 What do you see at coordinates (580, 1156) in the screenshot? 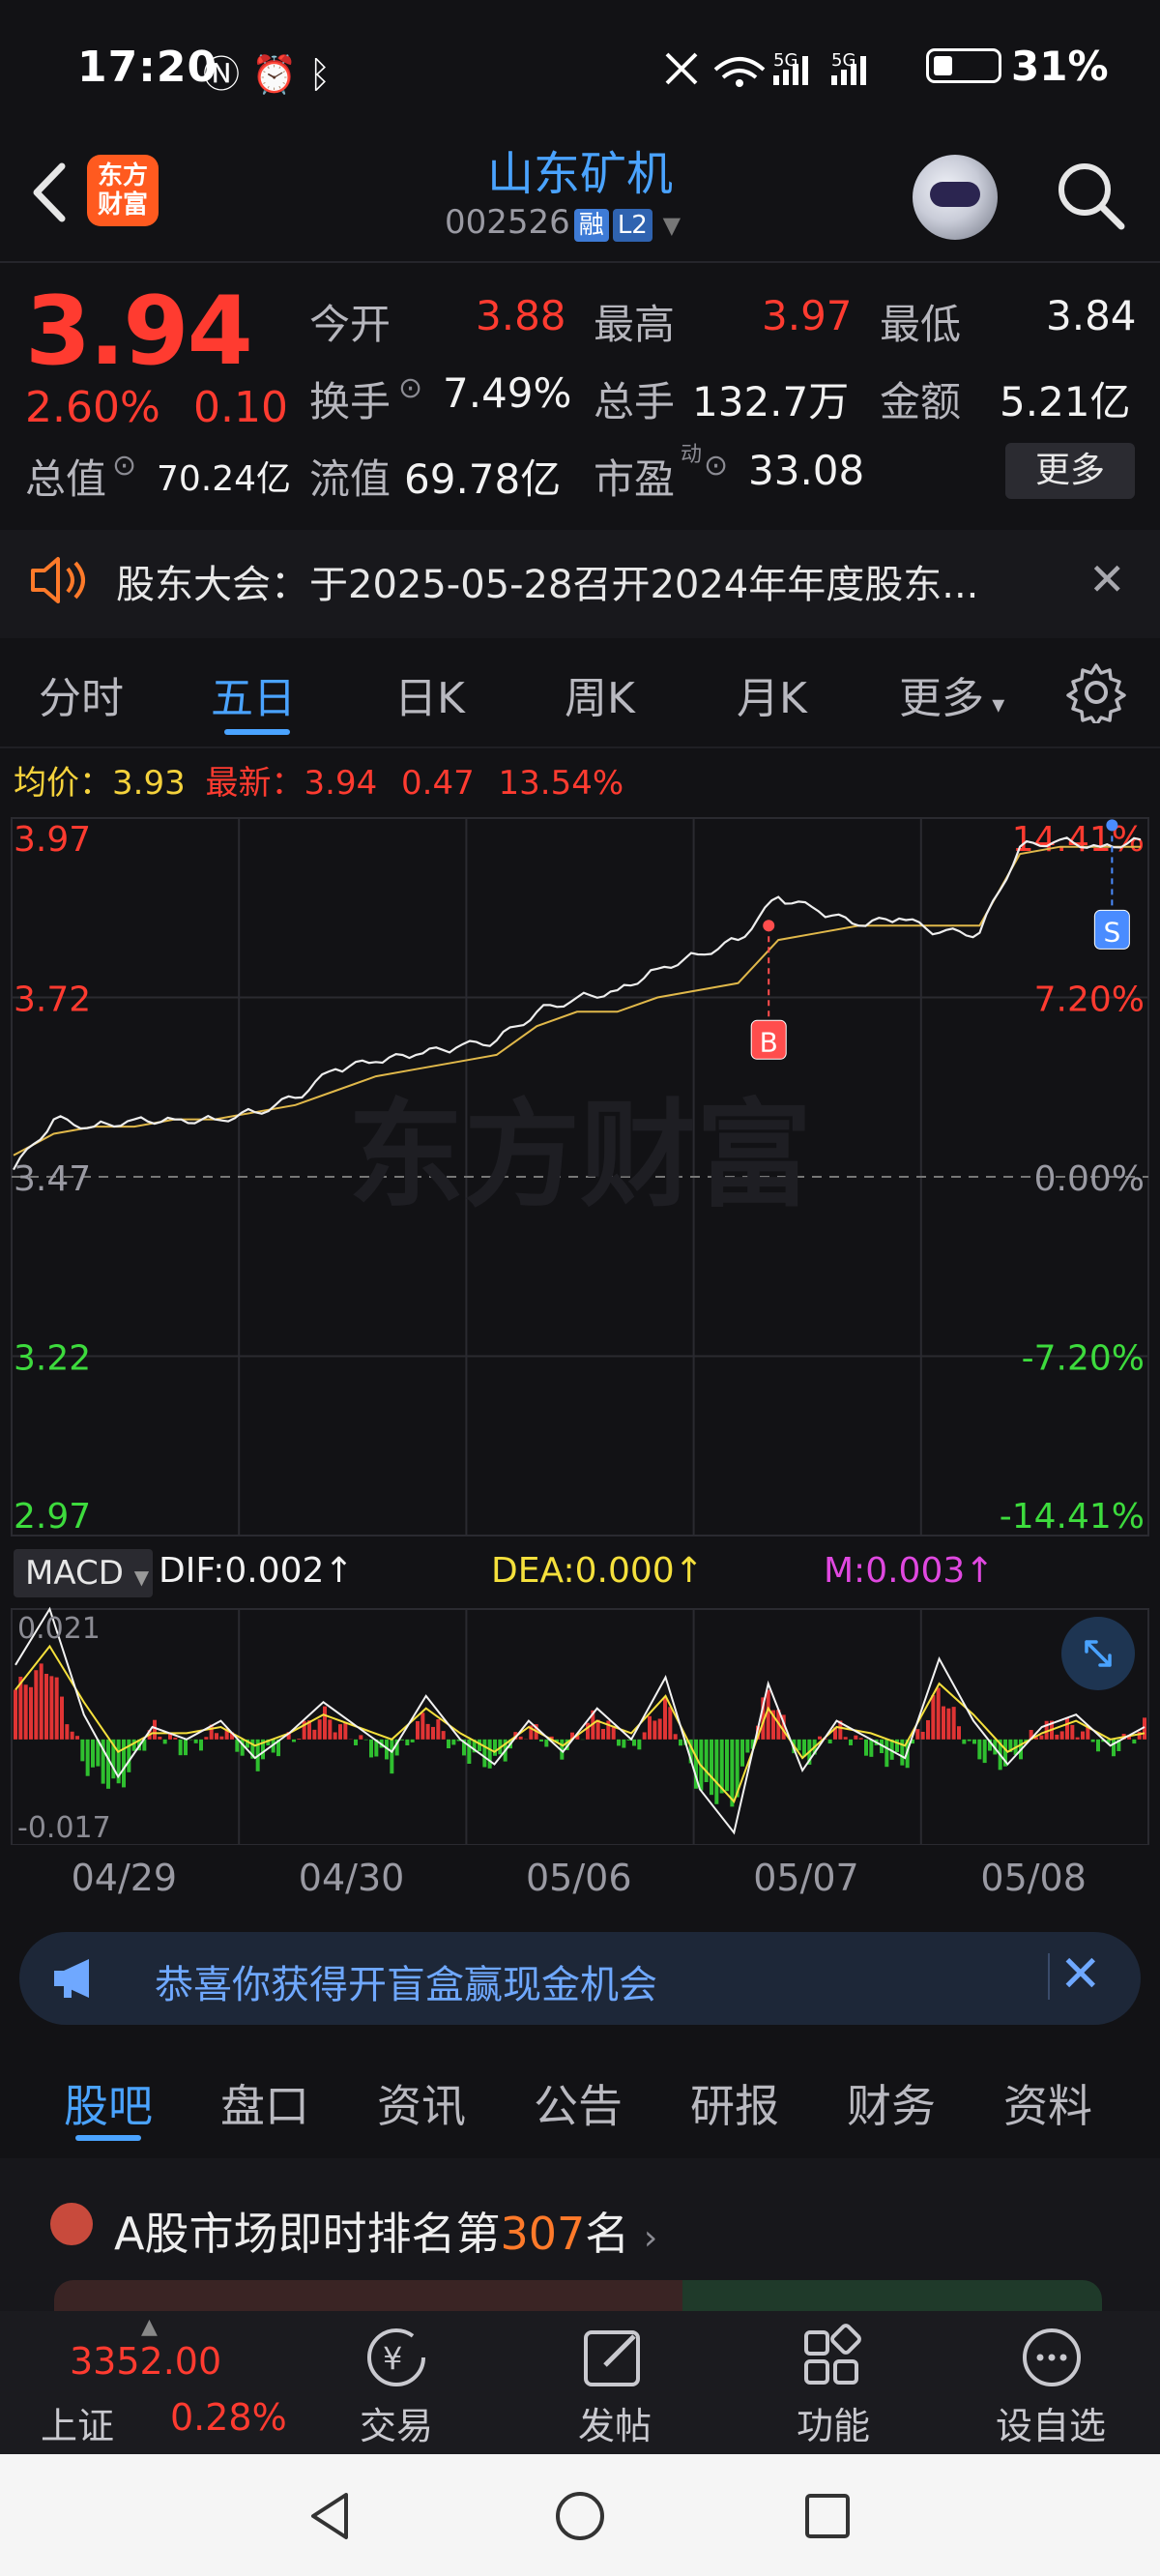
I see `watermark: 东方财富` at bounding box center [580, 1156].